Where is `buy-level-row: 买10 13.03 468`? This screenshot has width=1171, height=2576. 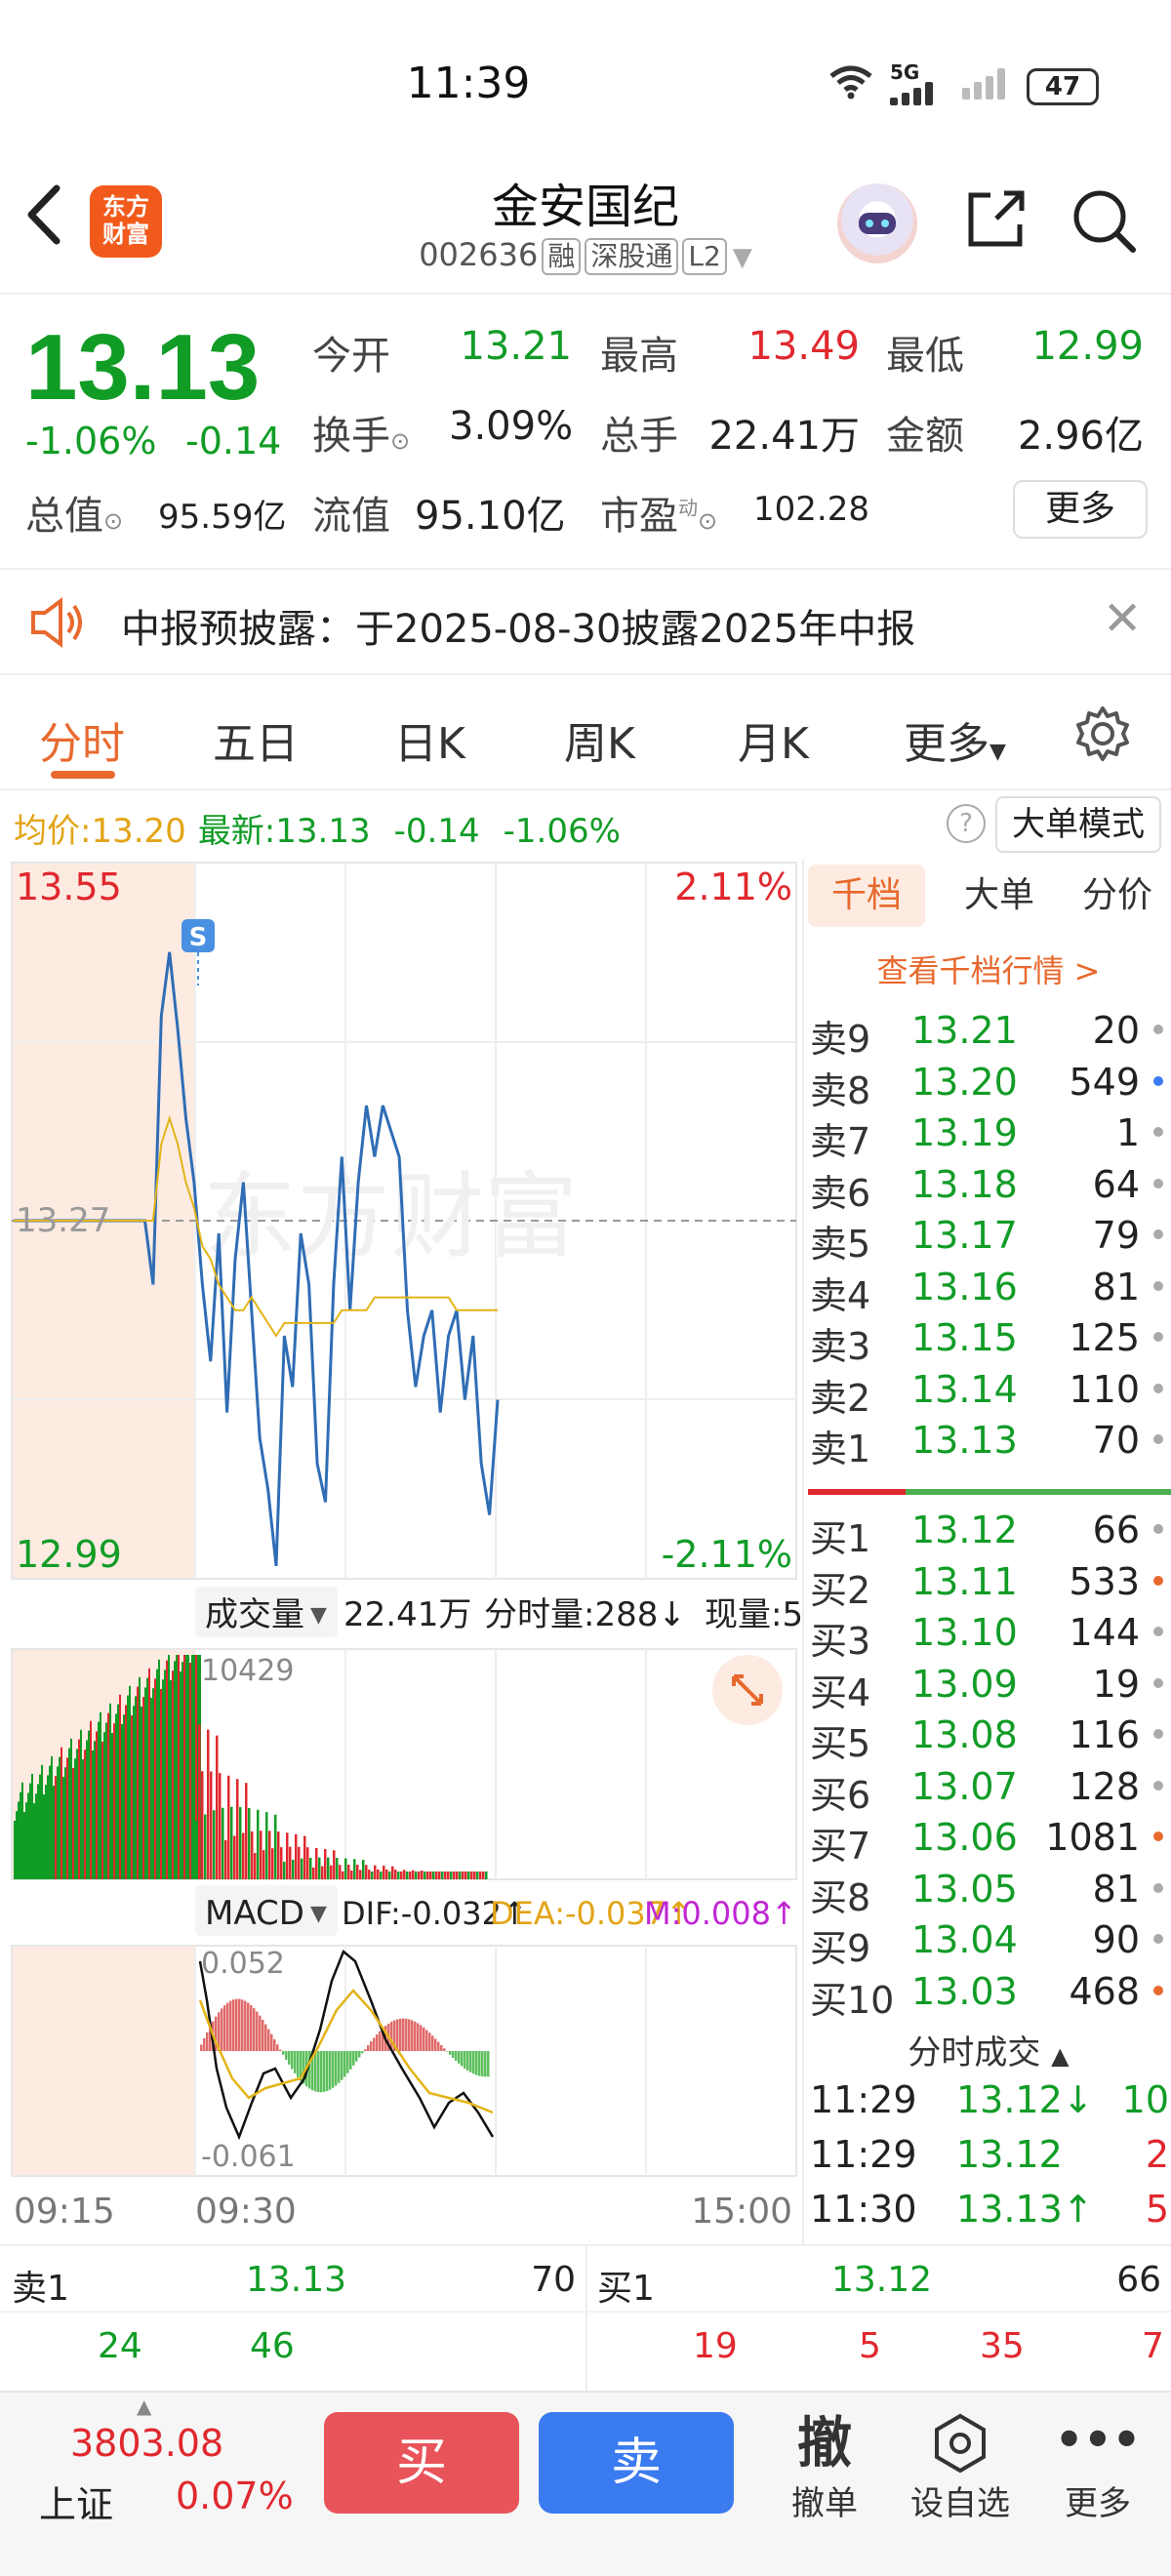 buy-level-row: 买10 13.03 468 is located at coordinates (987, 1993).